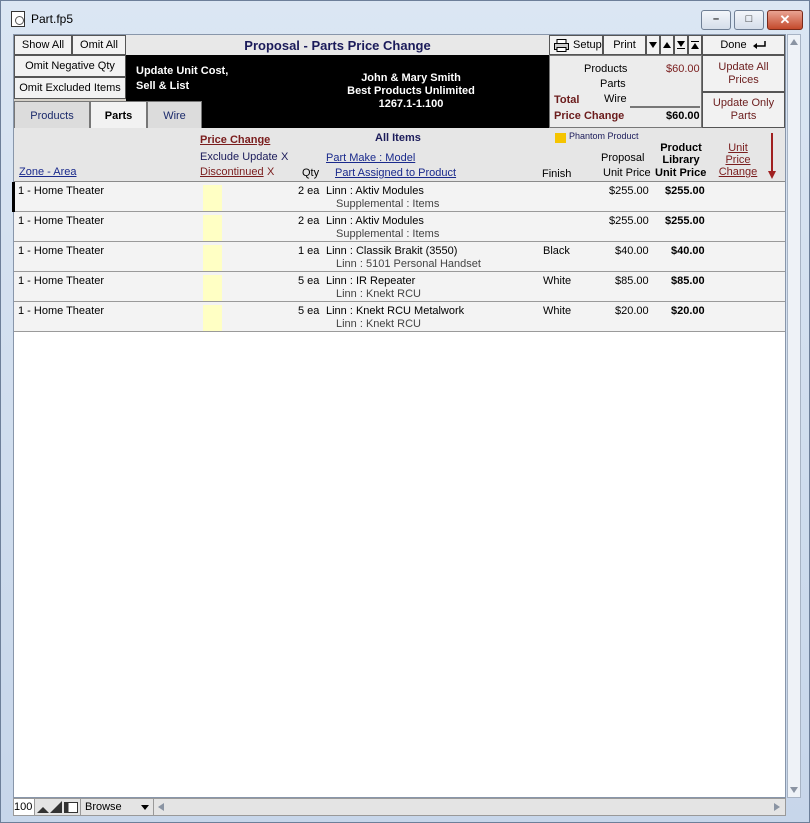  What do you see at coordinates (733, 44) in the screenshot?
I see `done-label: Done` at bounding box center [733, 44].